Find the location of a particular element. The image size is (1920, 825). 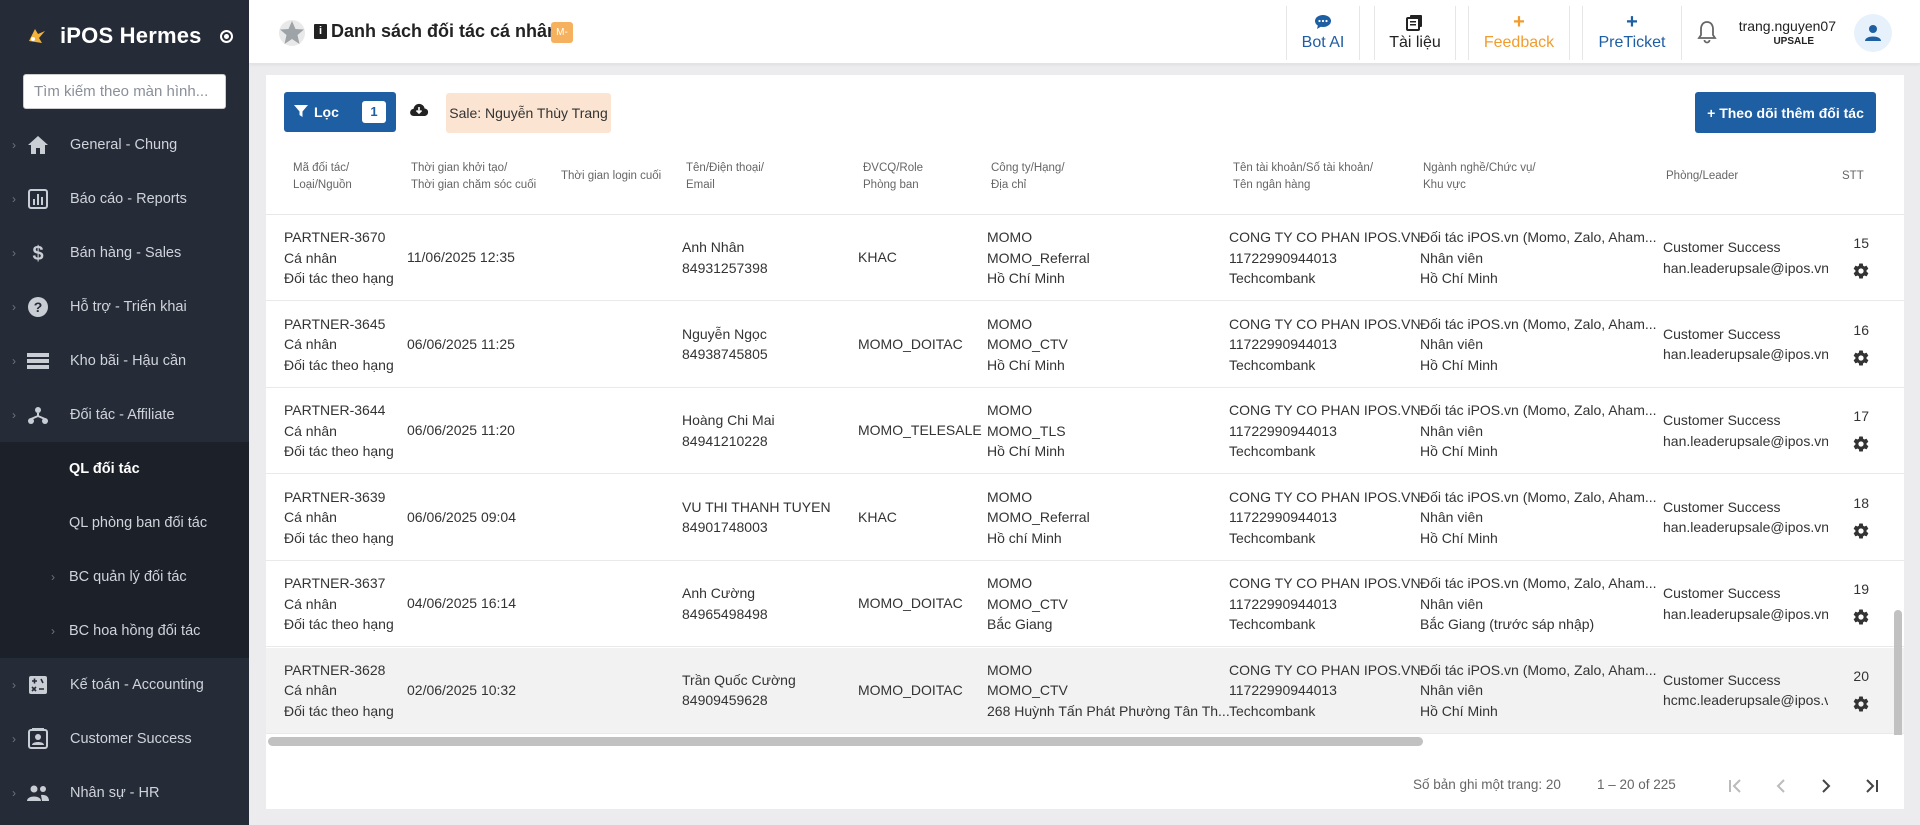

column-header: Công ty/Hạng/Địa chỉ is located at coordinates (1028, 177).